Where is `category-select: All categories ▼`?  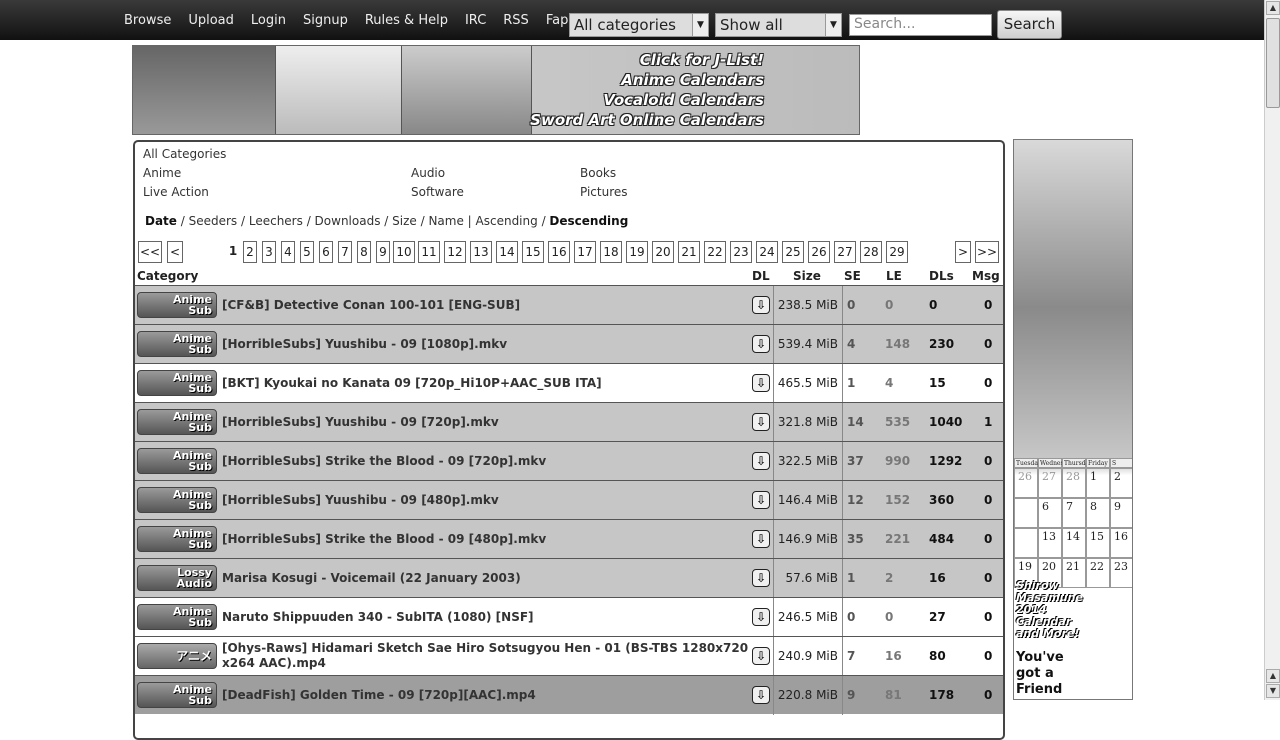 category-select: All categories ▼ is located at coordinates (639, 25).